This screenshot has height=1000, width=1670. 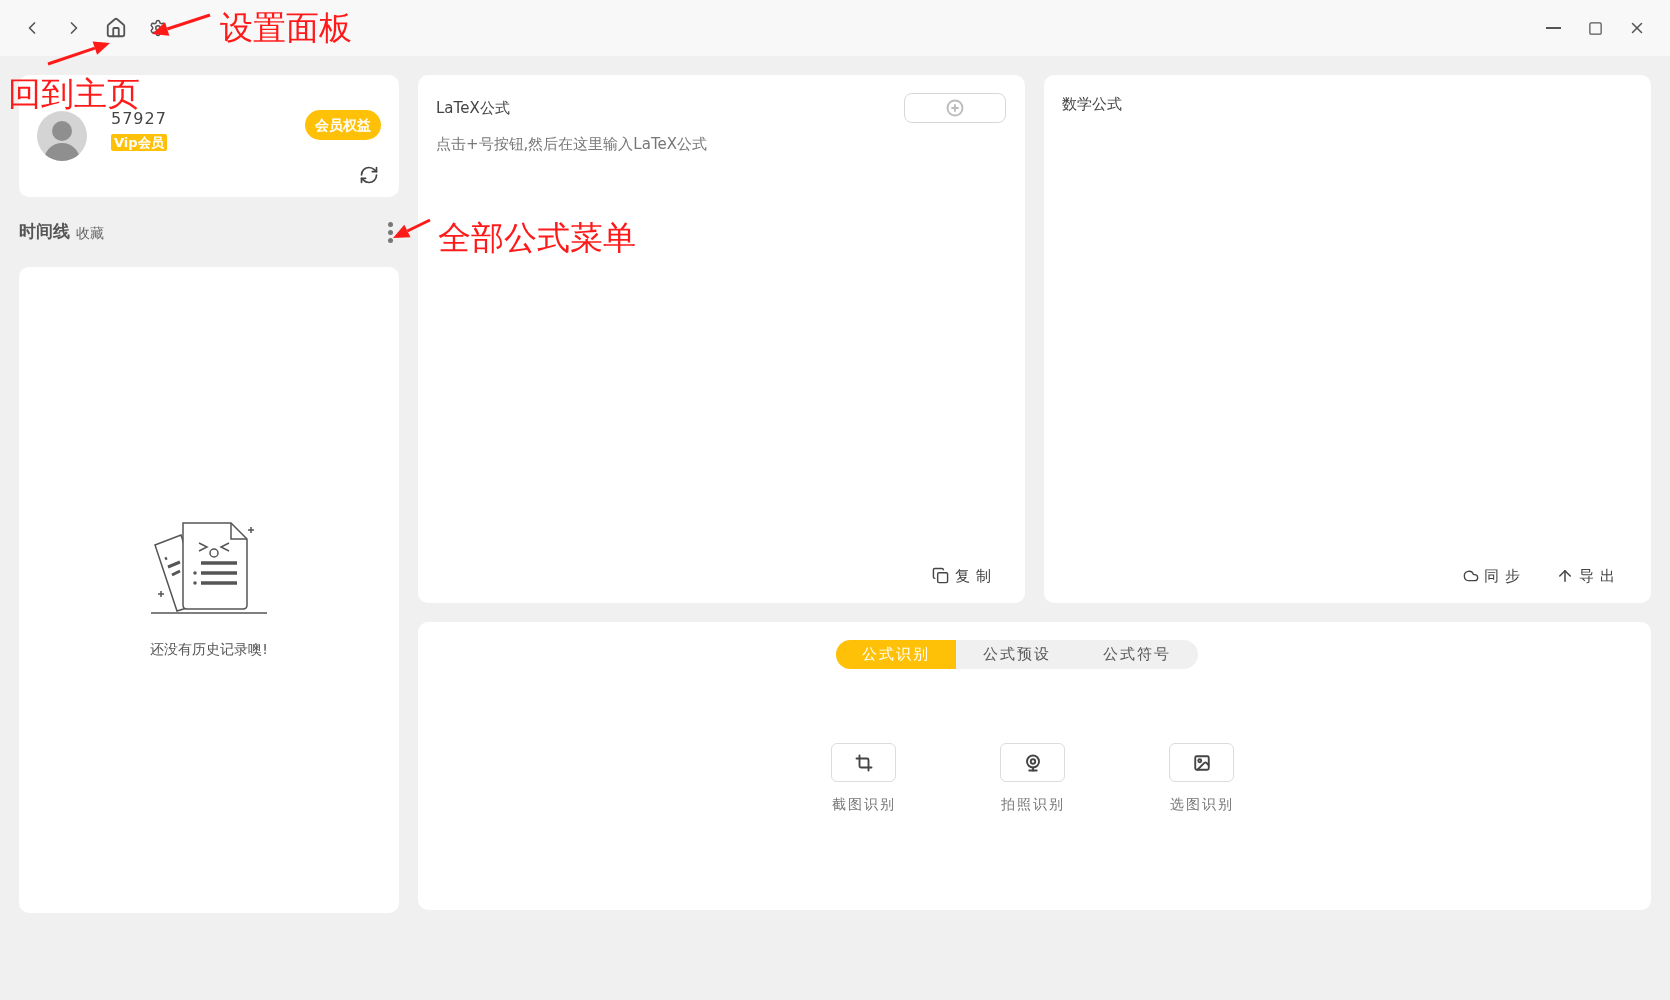 I want to click on panel-action-button: 导出, so click(x=1588, y=575).